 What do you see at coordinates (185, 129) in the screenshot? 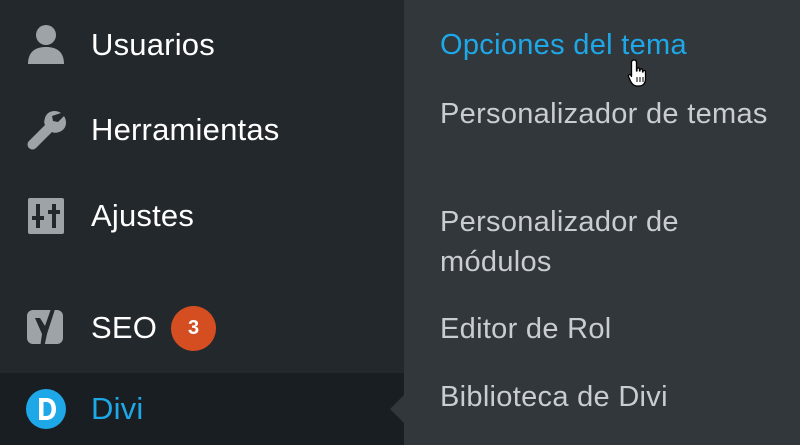
I see `sidebar-item-label: Herramientas` at bounding box center [185, 129].